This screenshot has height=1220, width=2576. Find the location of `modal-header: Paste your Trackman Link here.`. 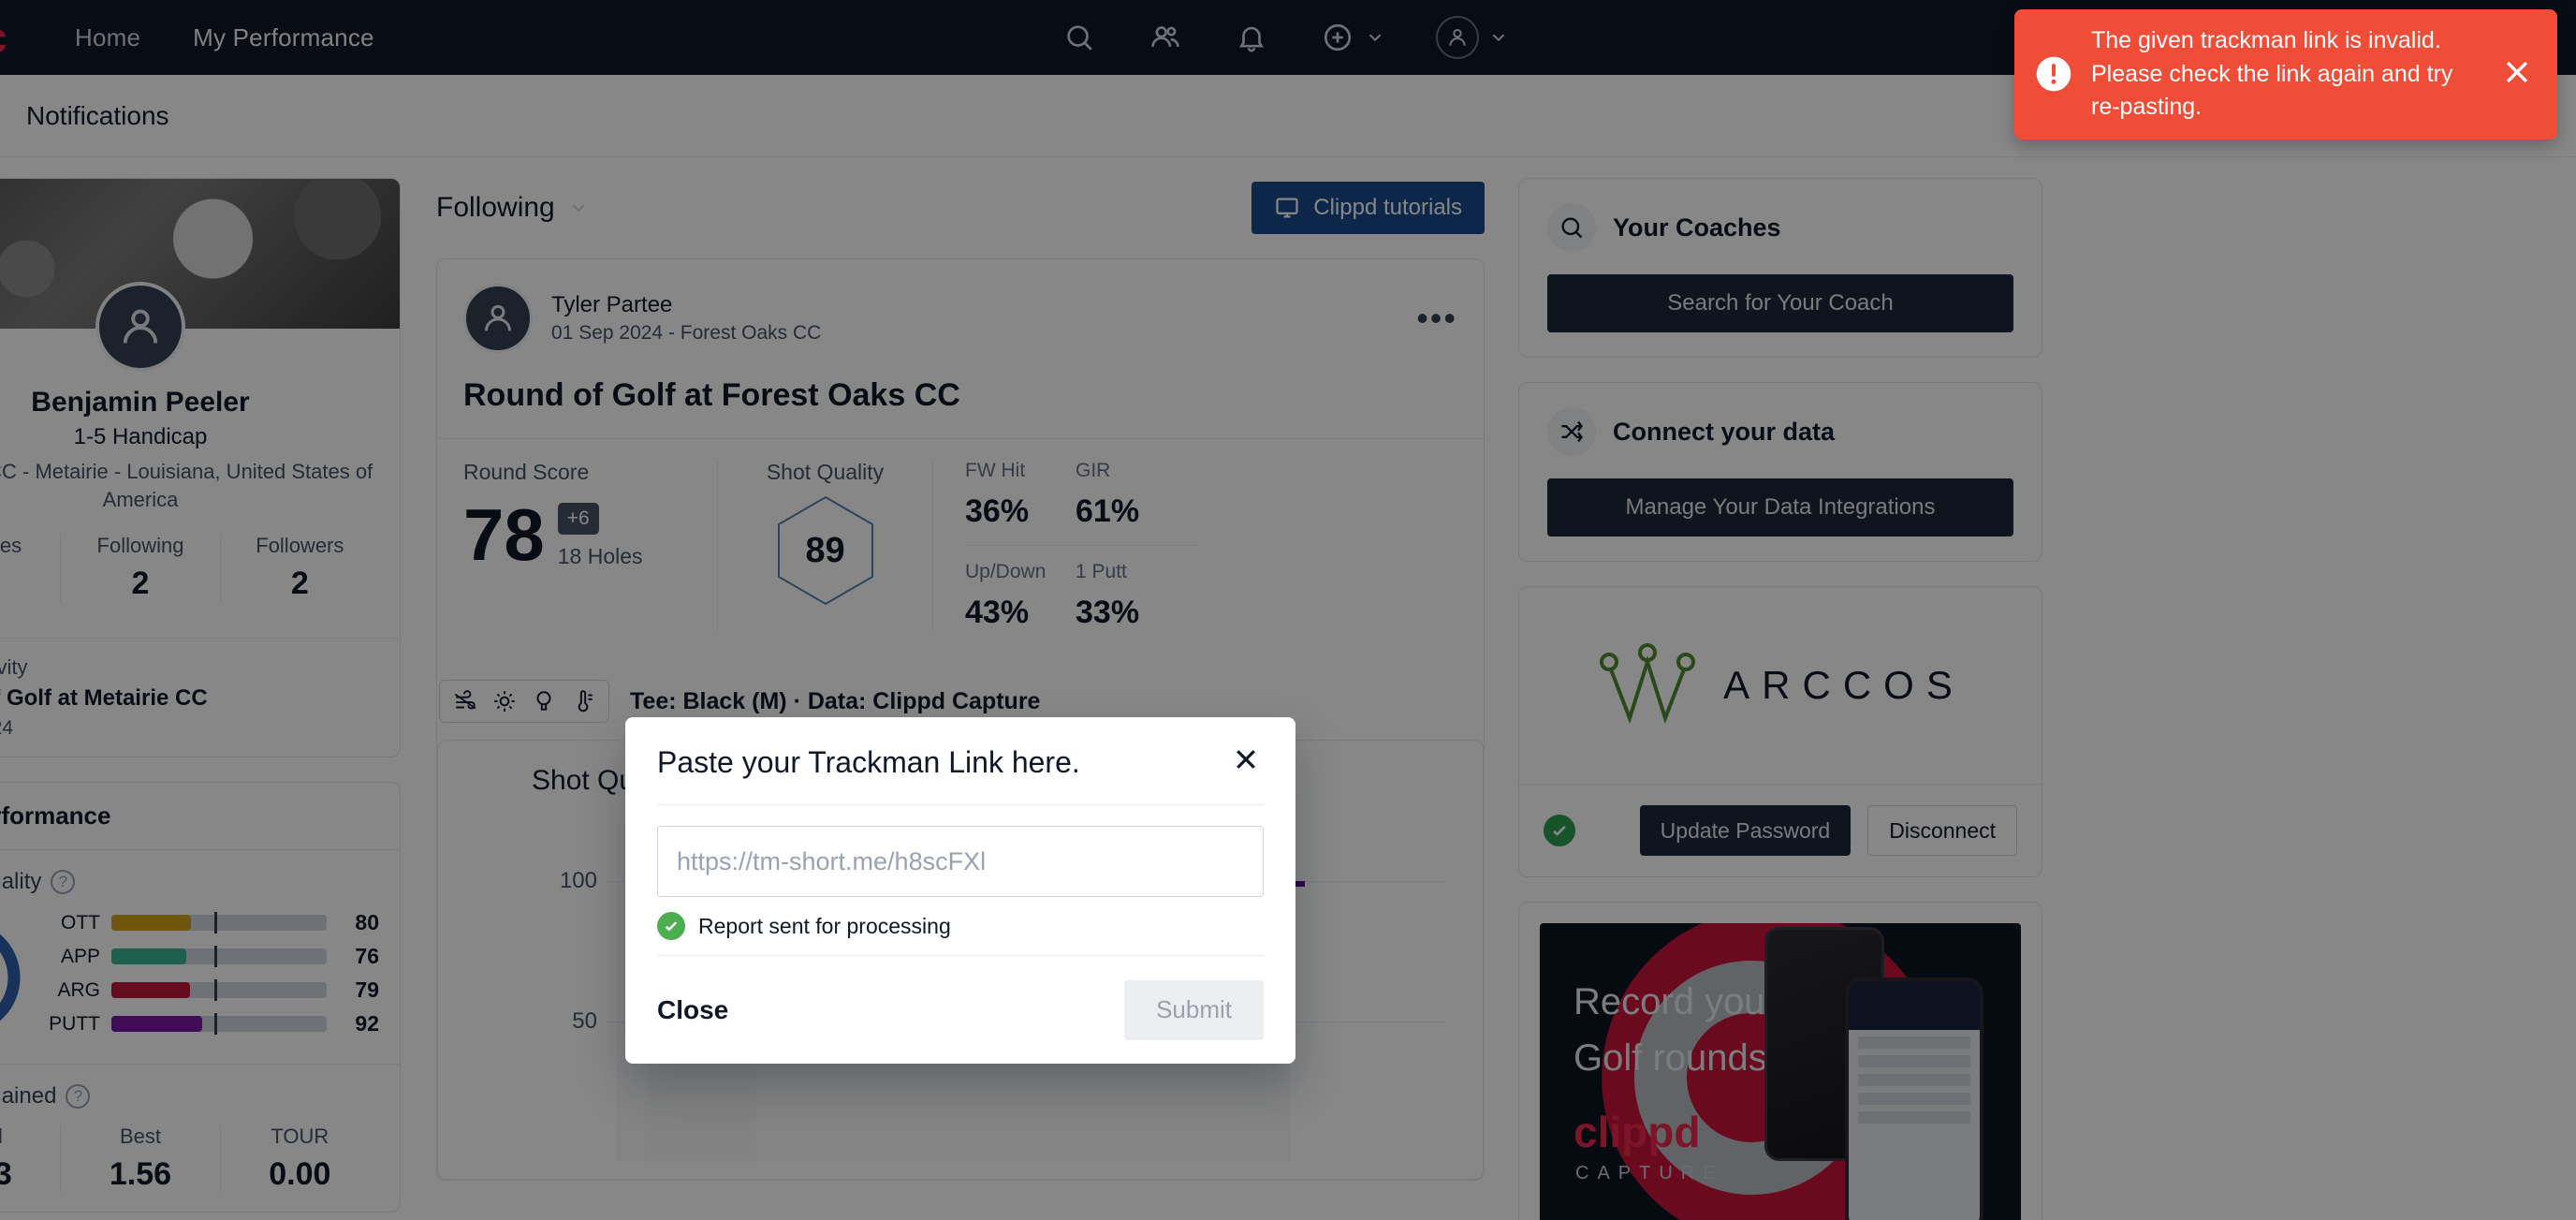

modal-header: Paste your Trackman Link here. is located at coordinates (960, 748).